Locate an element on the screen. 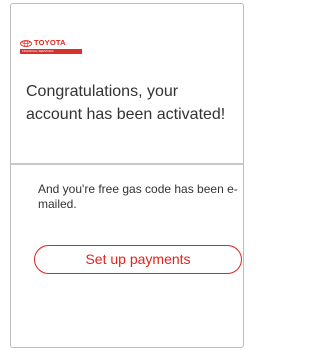  logo-wordmark: TOYOTA is located at coordinates (50, 42).